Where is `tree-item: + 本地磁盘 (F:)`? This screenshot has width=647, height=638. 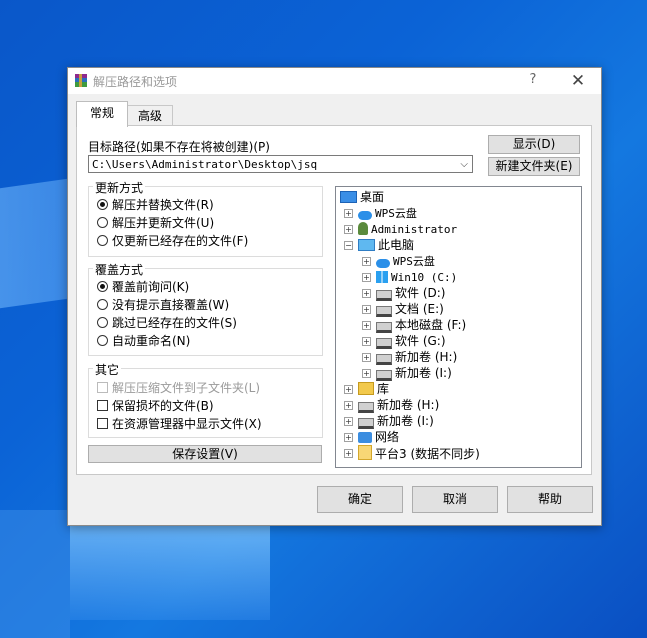 tree-item: + 本地磁盘 (F:) is located at coordinates (414, 325).